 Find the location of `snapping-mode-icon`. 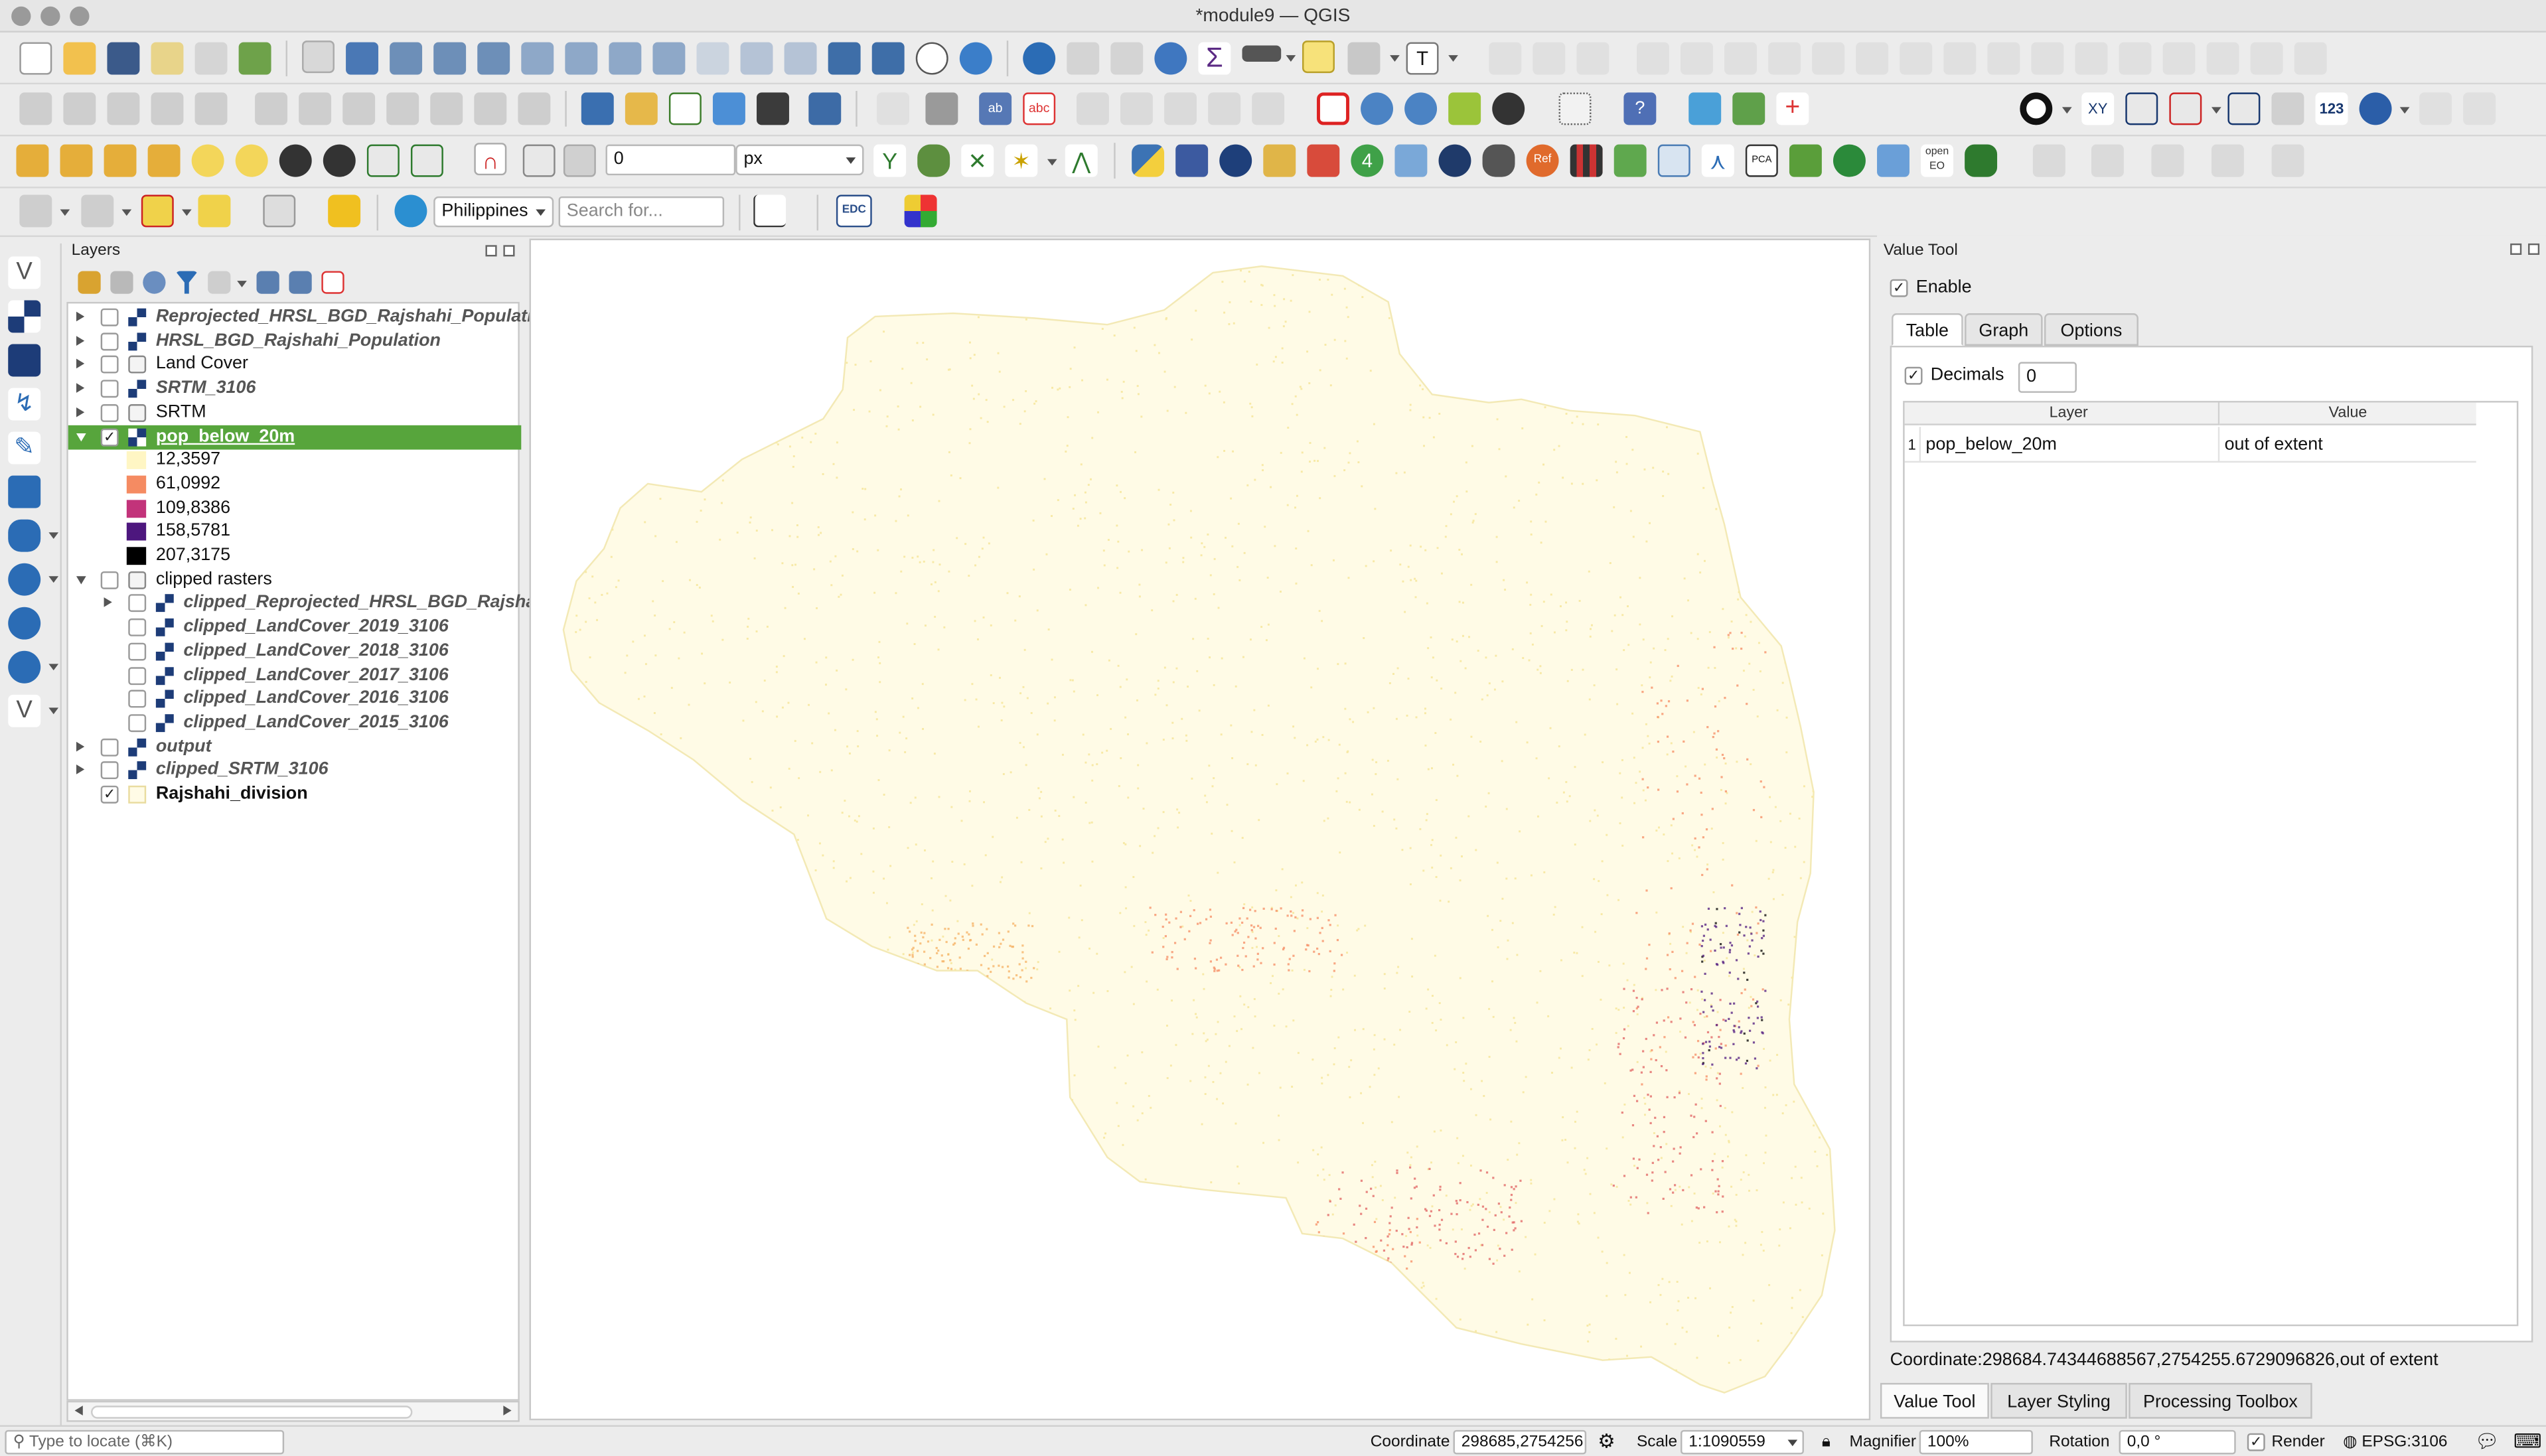

snapping-mode-icon is located at coordinates (579, 160).